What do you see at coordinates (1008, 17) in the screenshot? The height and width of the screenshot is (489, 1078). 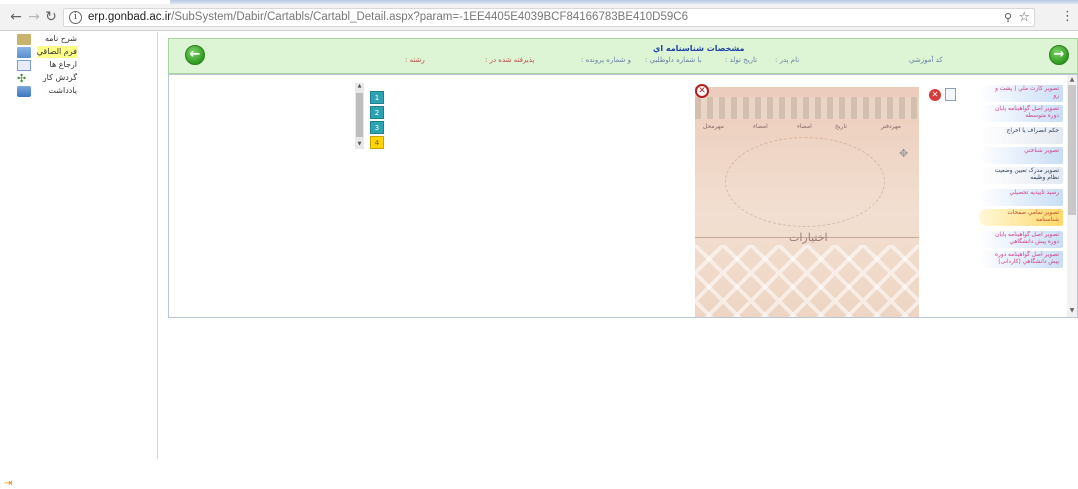 I see `zoom-icon: ⚲` at bounding box center [1008, 17].